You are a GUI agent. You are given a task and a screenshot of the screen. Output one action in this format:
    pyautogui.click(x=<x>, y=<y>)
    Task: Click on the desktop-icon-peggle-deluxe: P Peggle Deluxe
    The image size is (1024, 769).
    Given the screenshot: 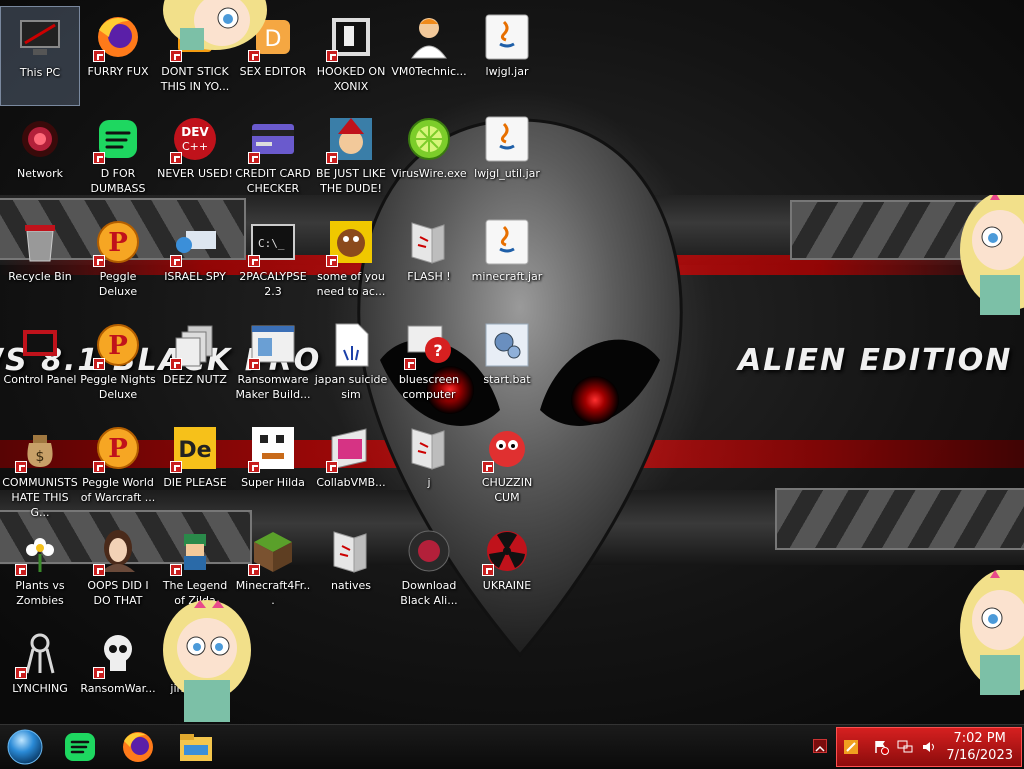 What is the action you would take?
    pyautogui.click(x=118, y=261)
    